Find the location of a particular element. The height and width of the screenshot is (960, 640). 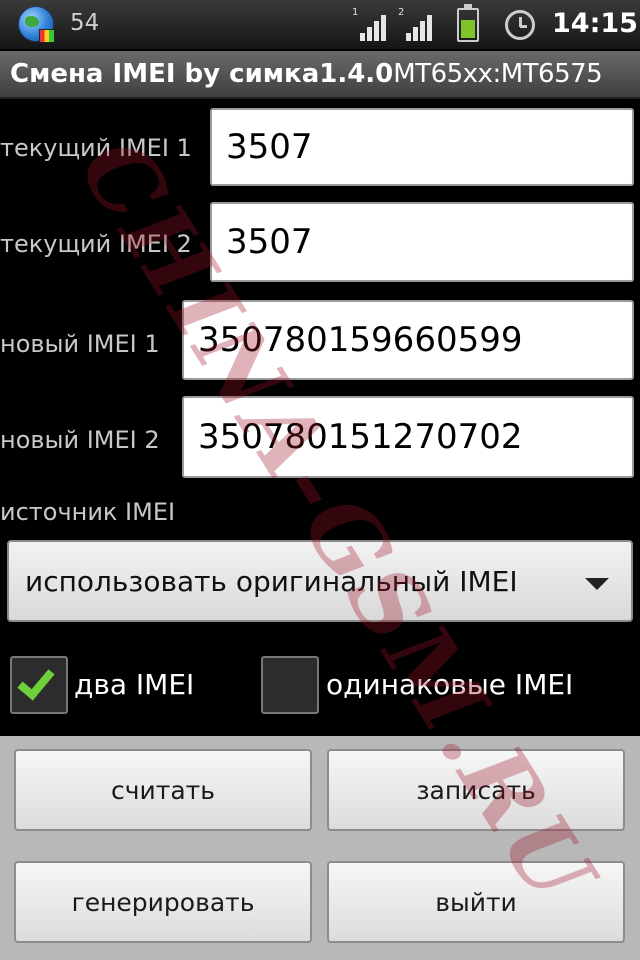

same-imei-label: одинаковые IMEI is located at coordinates (449, 684).